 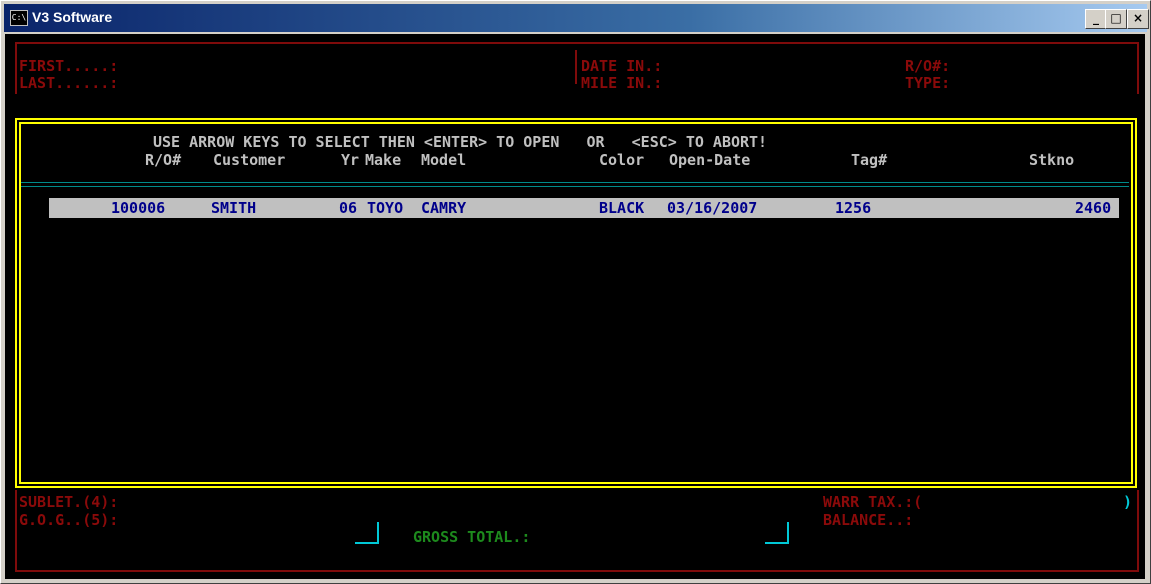 What do you see at coordinates (383, 160) in the screenshot?
I see `col-make: Make` at bounding box center [383, 160].